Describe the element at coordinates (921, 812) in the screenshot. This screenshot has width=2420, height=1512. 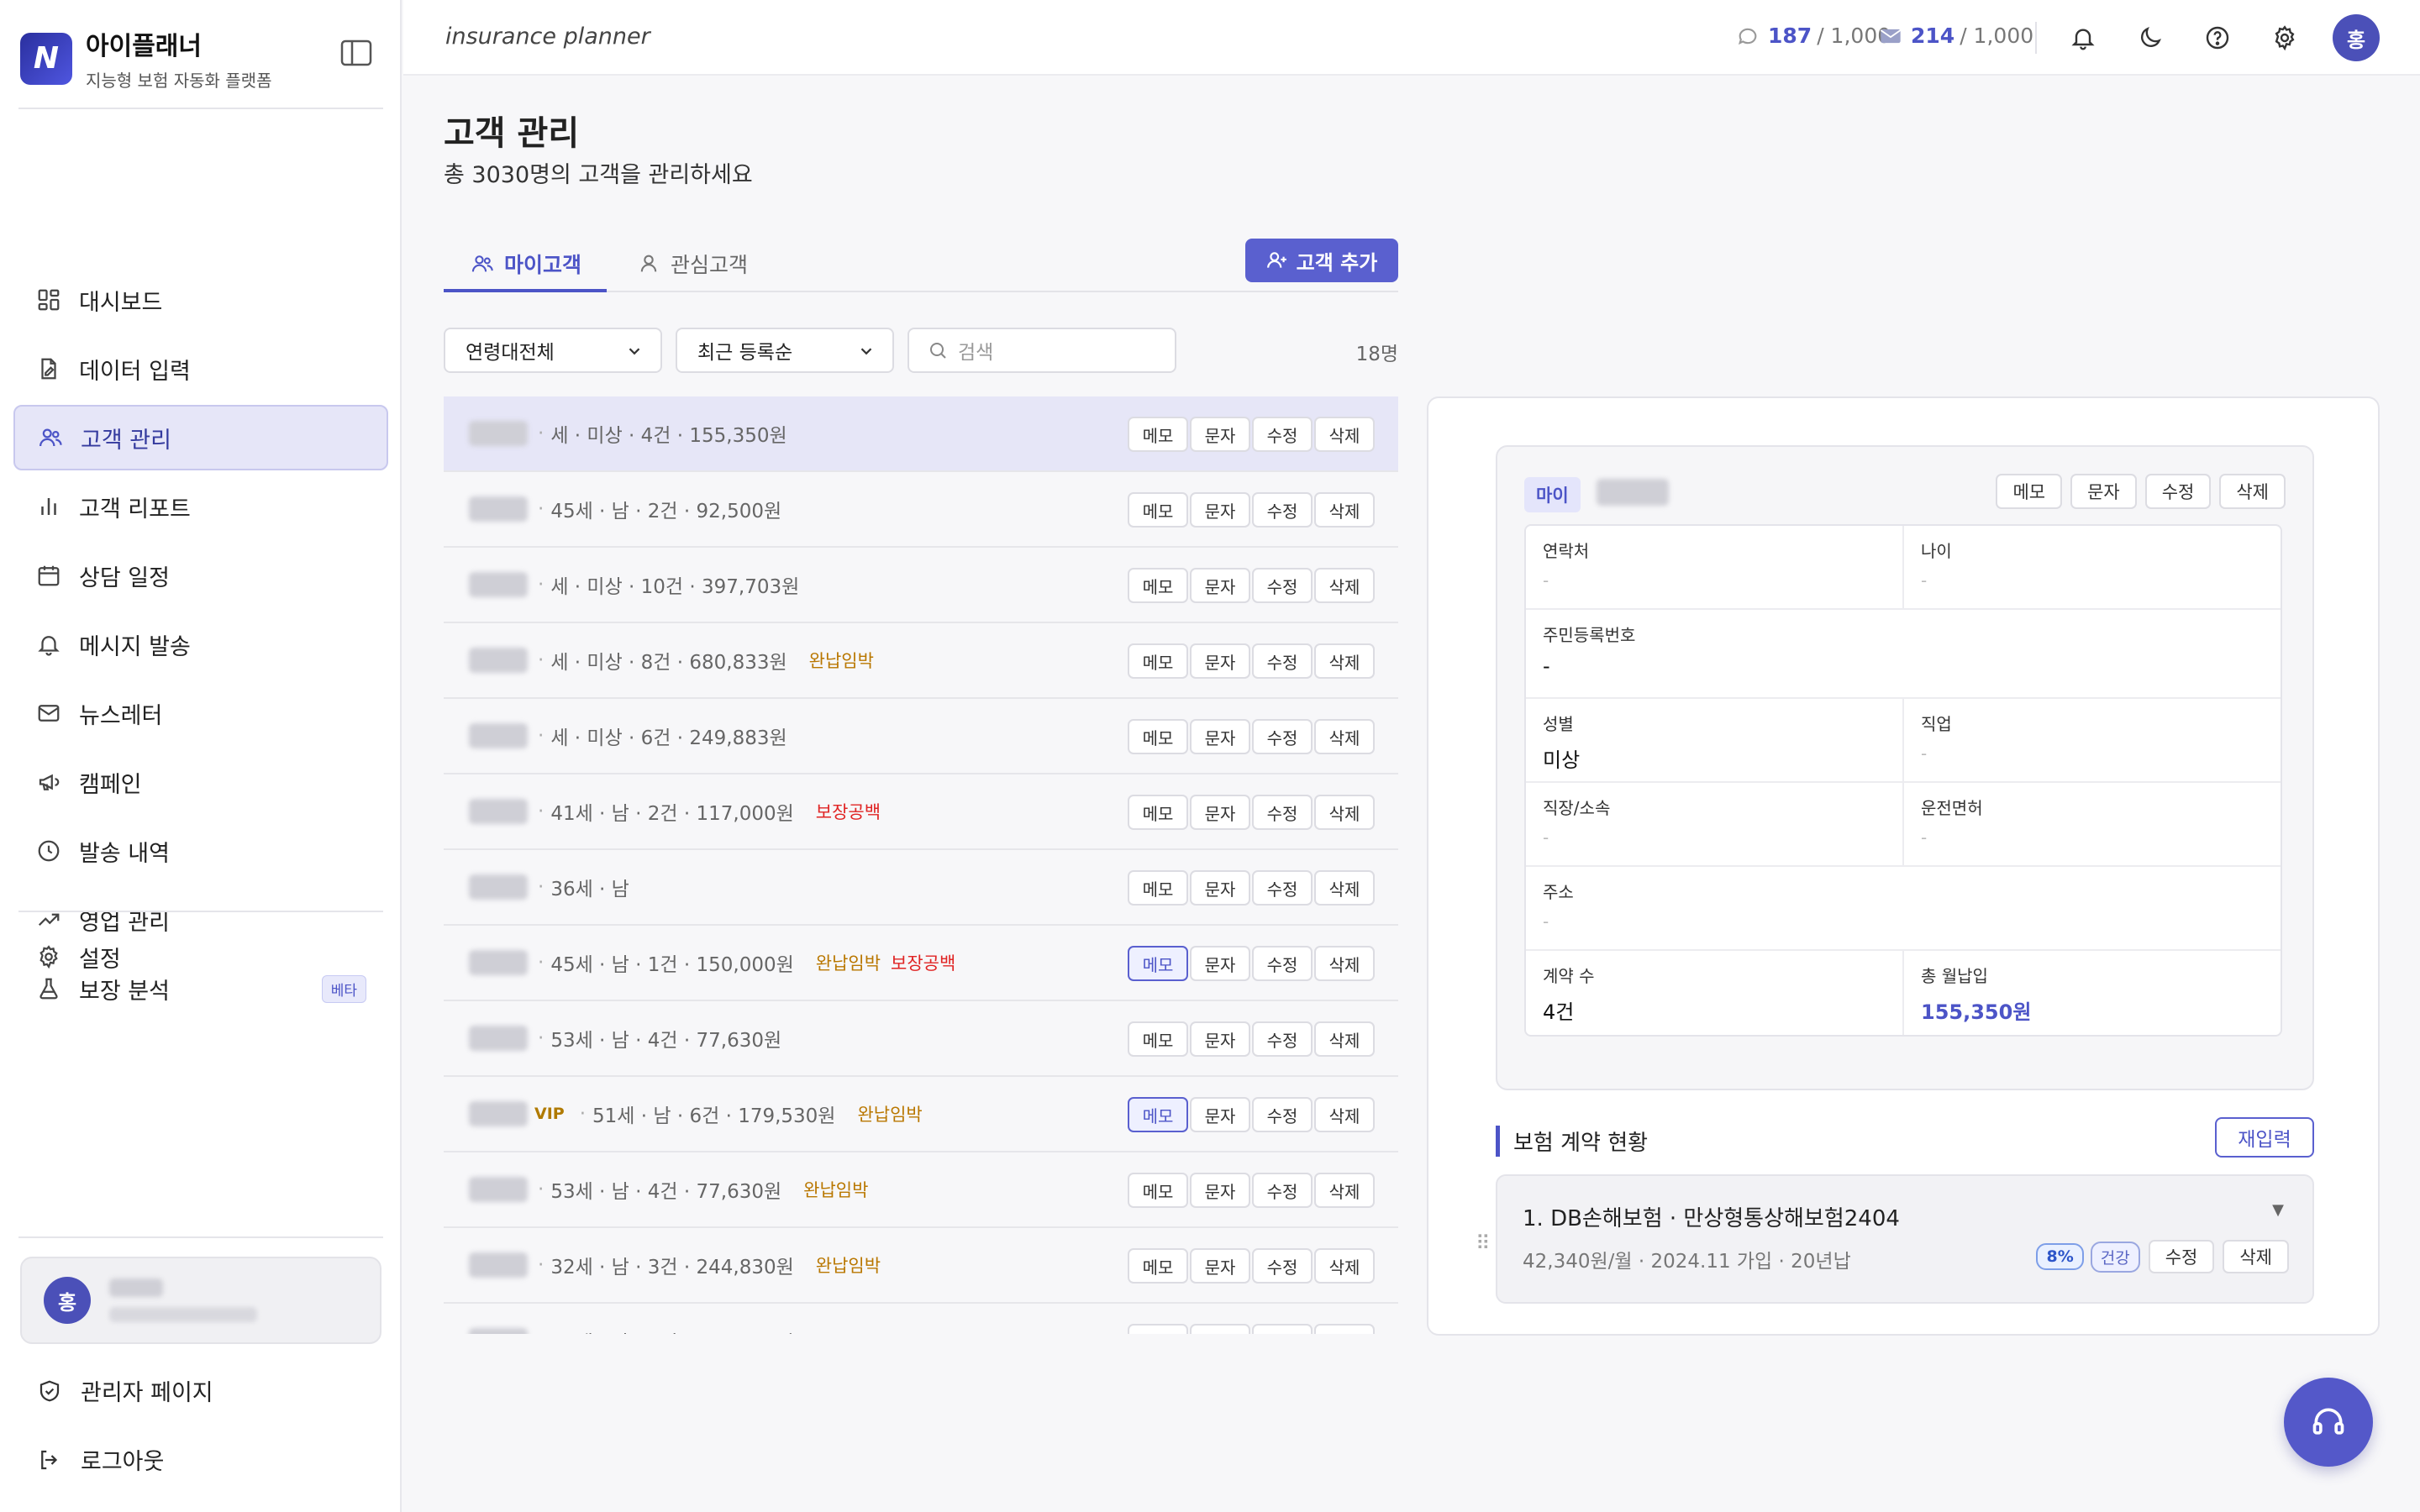
I see `customer-row: · 41세 · 남 · 2건 · 117,000원 보장공백 메모 문자 수정 삭제` at that location.